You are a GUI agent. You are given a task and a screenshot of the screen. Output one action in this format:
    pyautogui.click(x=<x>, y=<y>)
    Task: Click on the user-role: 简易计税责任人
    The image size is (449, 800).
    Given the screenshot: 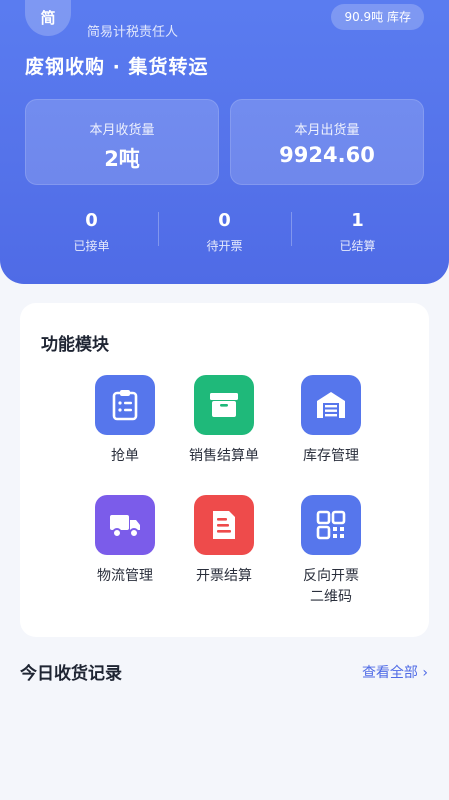 What is the action you would take?
    pyautogui.click(x=133, y=32)
    